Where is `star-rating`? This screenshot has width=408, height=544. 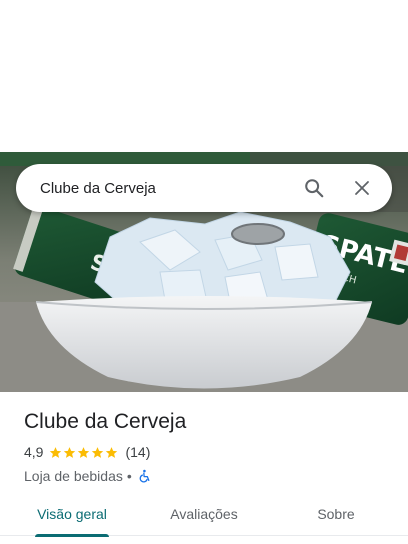 star-rating is located at coordinates (84, 452).